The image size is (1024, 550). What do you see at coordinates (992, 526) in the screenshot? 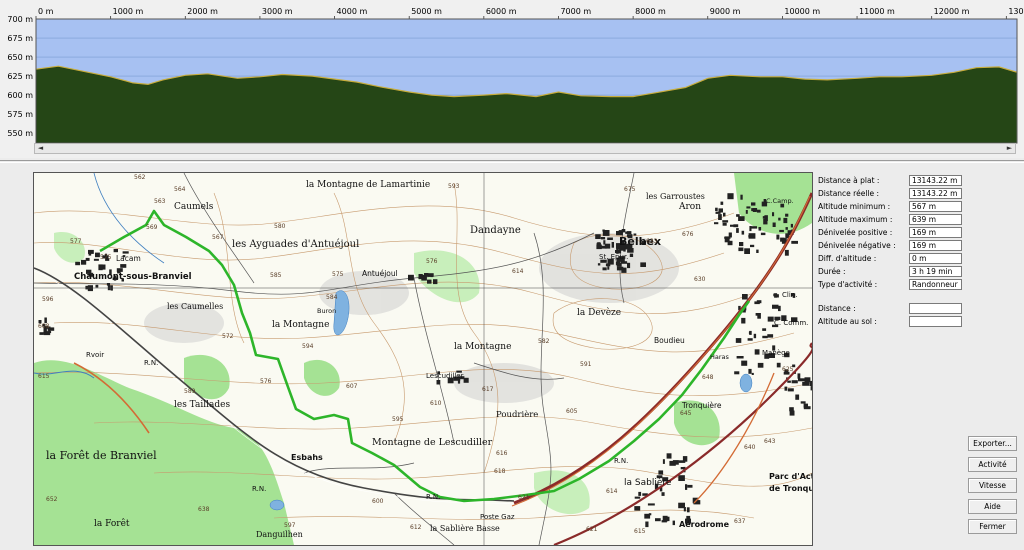
I see `close-button: Fermer` at bounding box center [992, 526].